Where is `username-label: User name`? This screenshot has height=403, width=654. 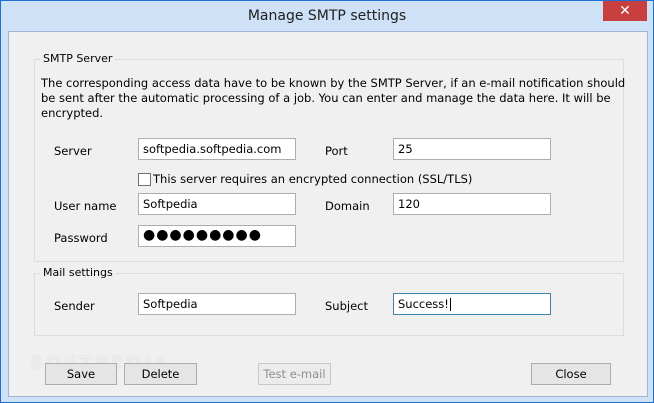
username-label: User name is located at coordinates (85, 206).